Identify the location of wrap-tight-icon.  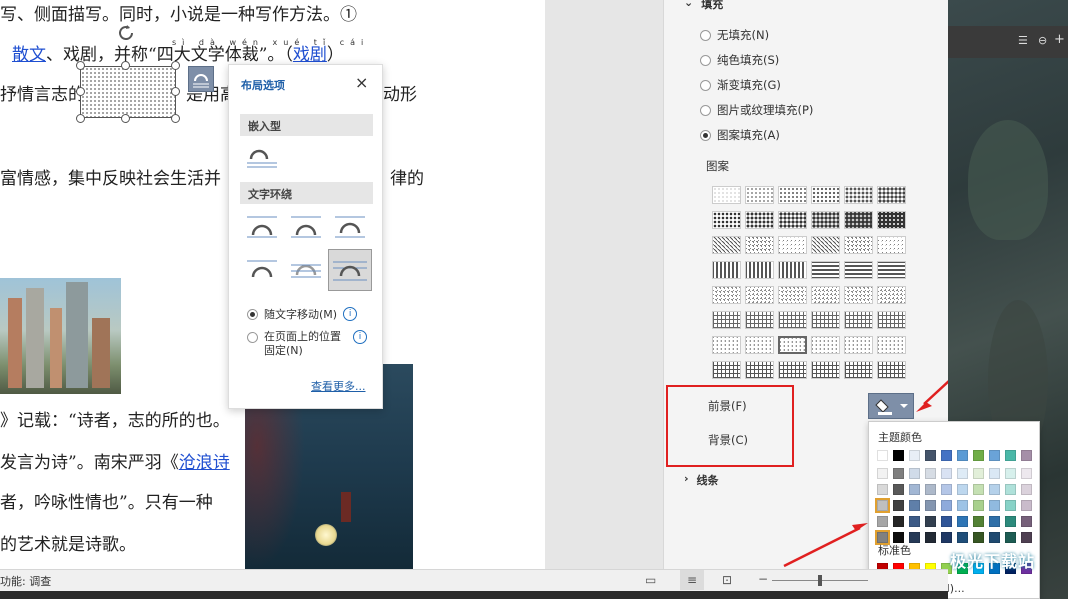
(306, 227).